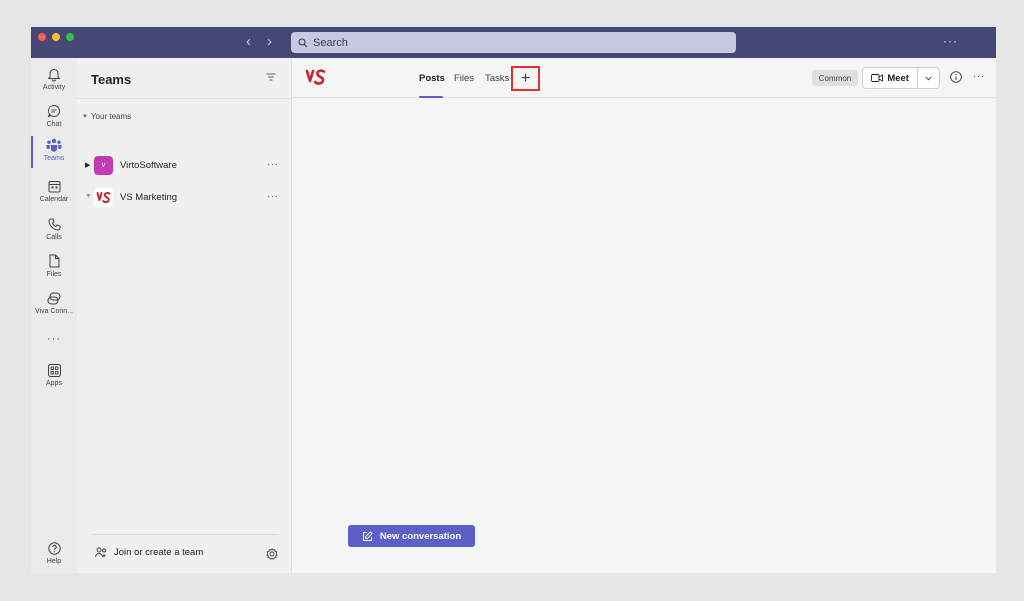 The width and height of the screenshot is (1024, 601). What do you see at coordinates (54, 298) in the screenshot?
I see `viva-connections-icon` at bounding box center [54, 298].